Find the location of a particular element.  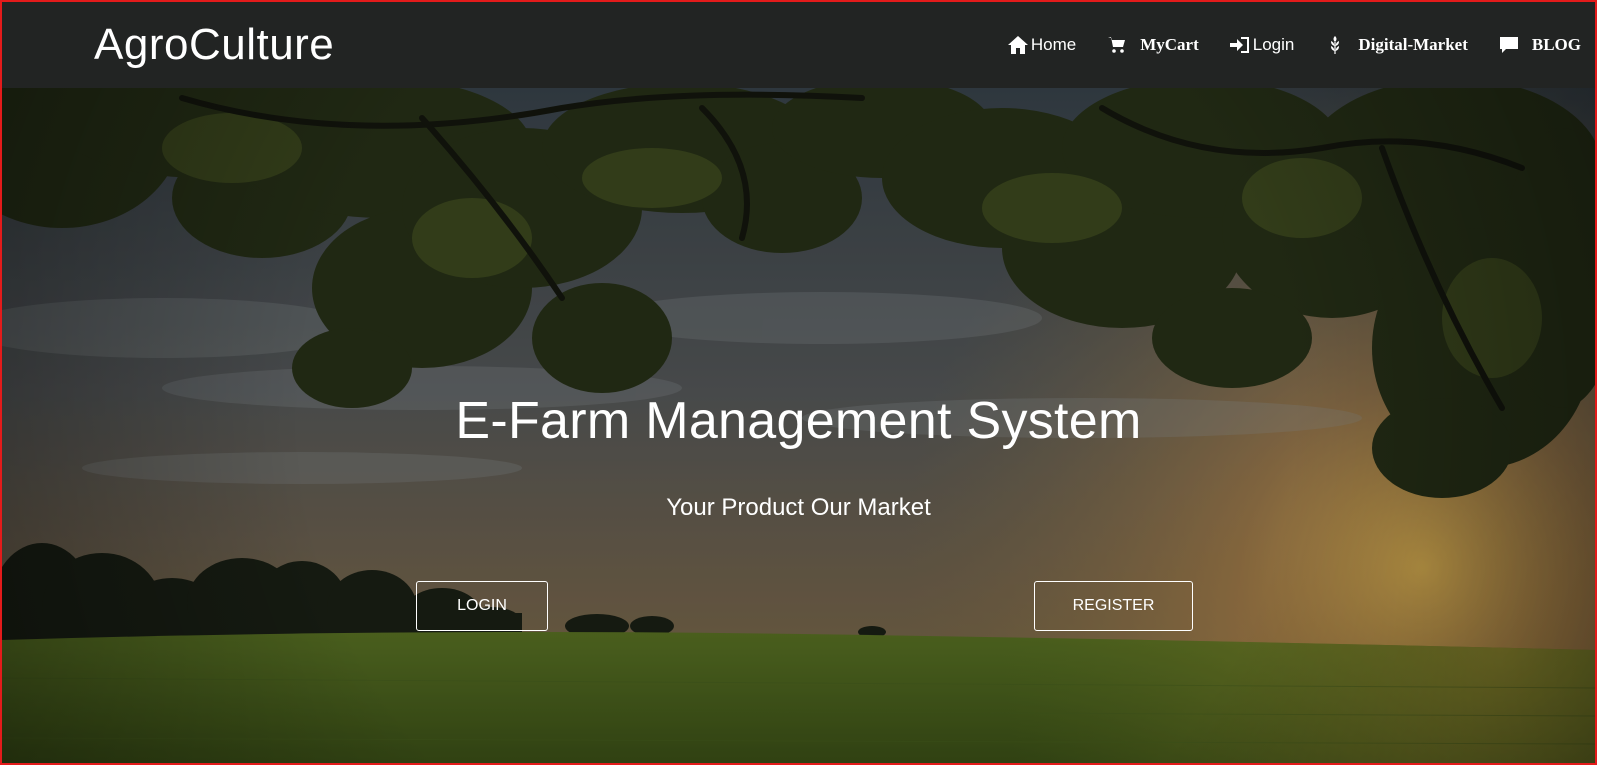

nav-item-login-label: Login is located at coordinates (1273, 44).